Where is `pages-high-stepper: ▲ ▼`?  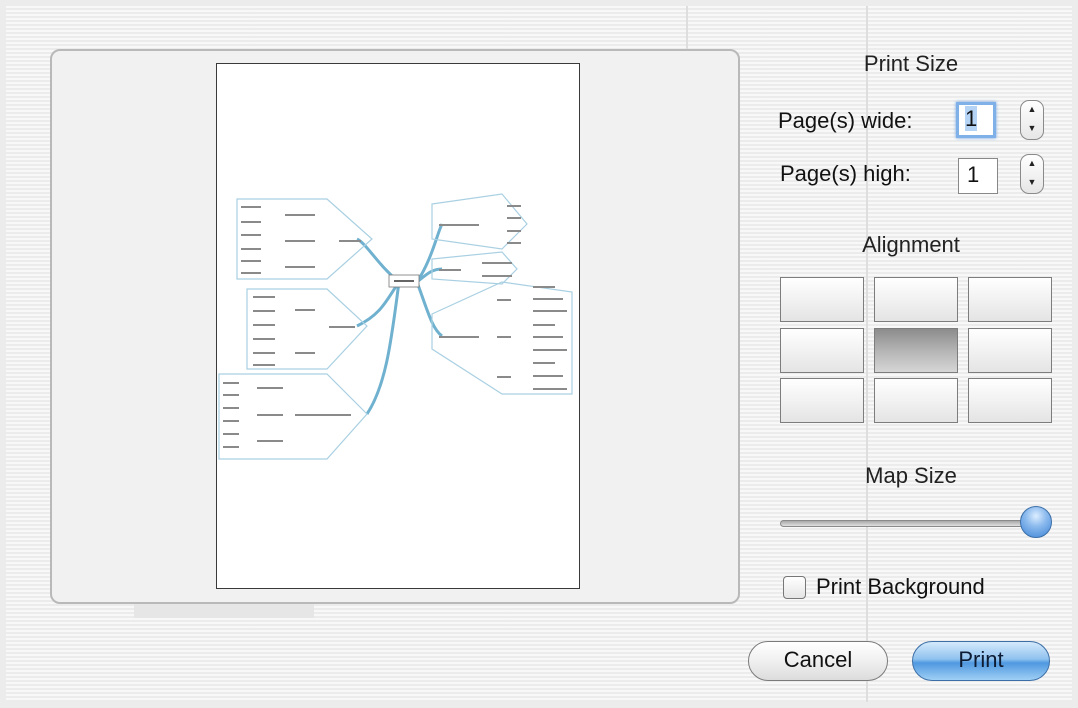 pages-high-stepper: ▲ ▼ is located at coordinates (1032, 174).